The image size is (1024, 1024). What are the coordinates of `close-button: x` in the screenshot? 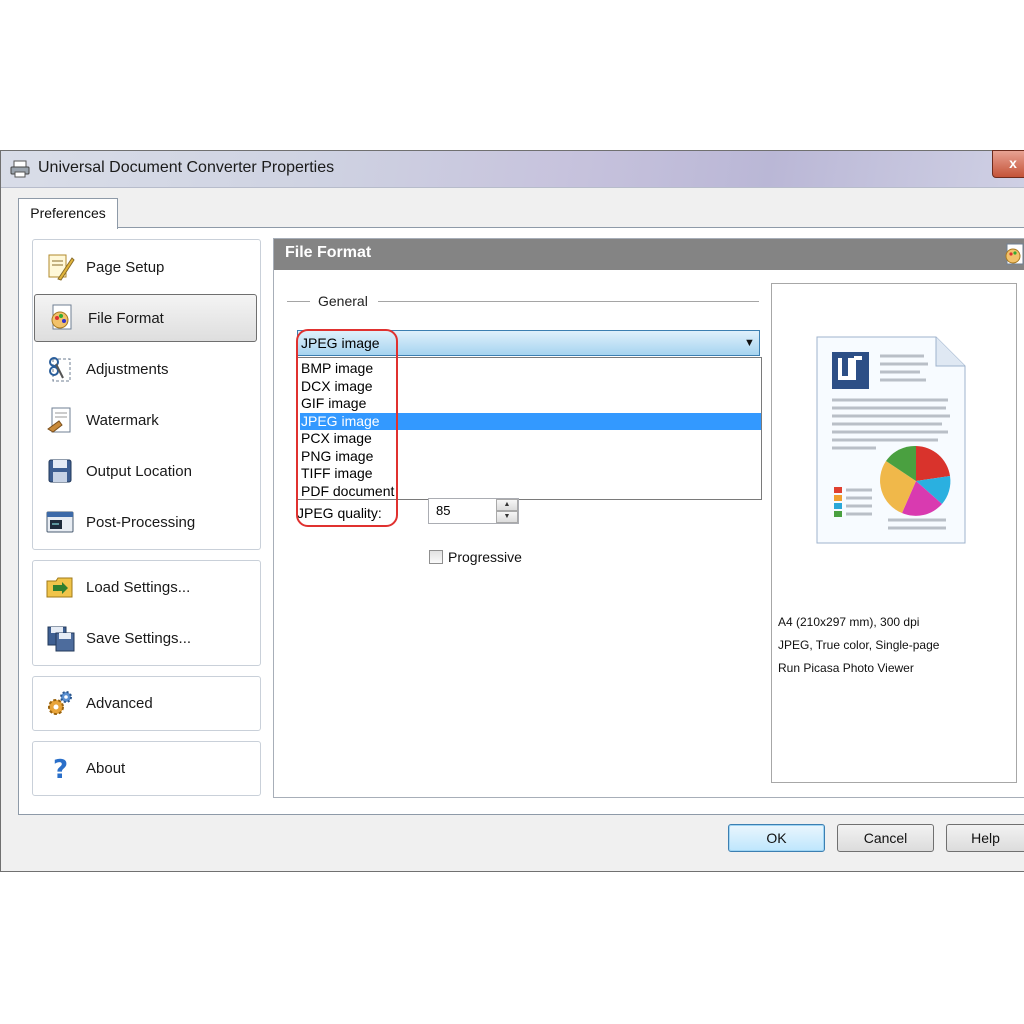 It's located at (1008, 164).